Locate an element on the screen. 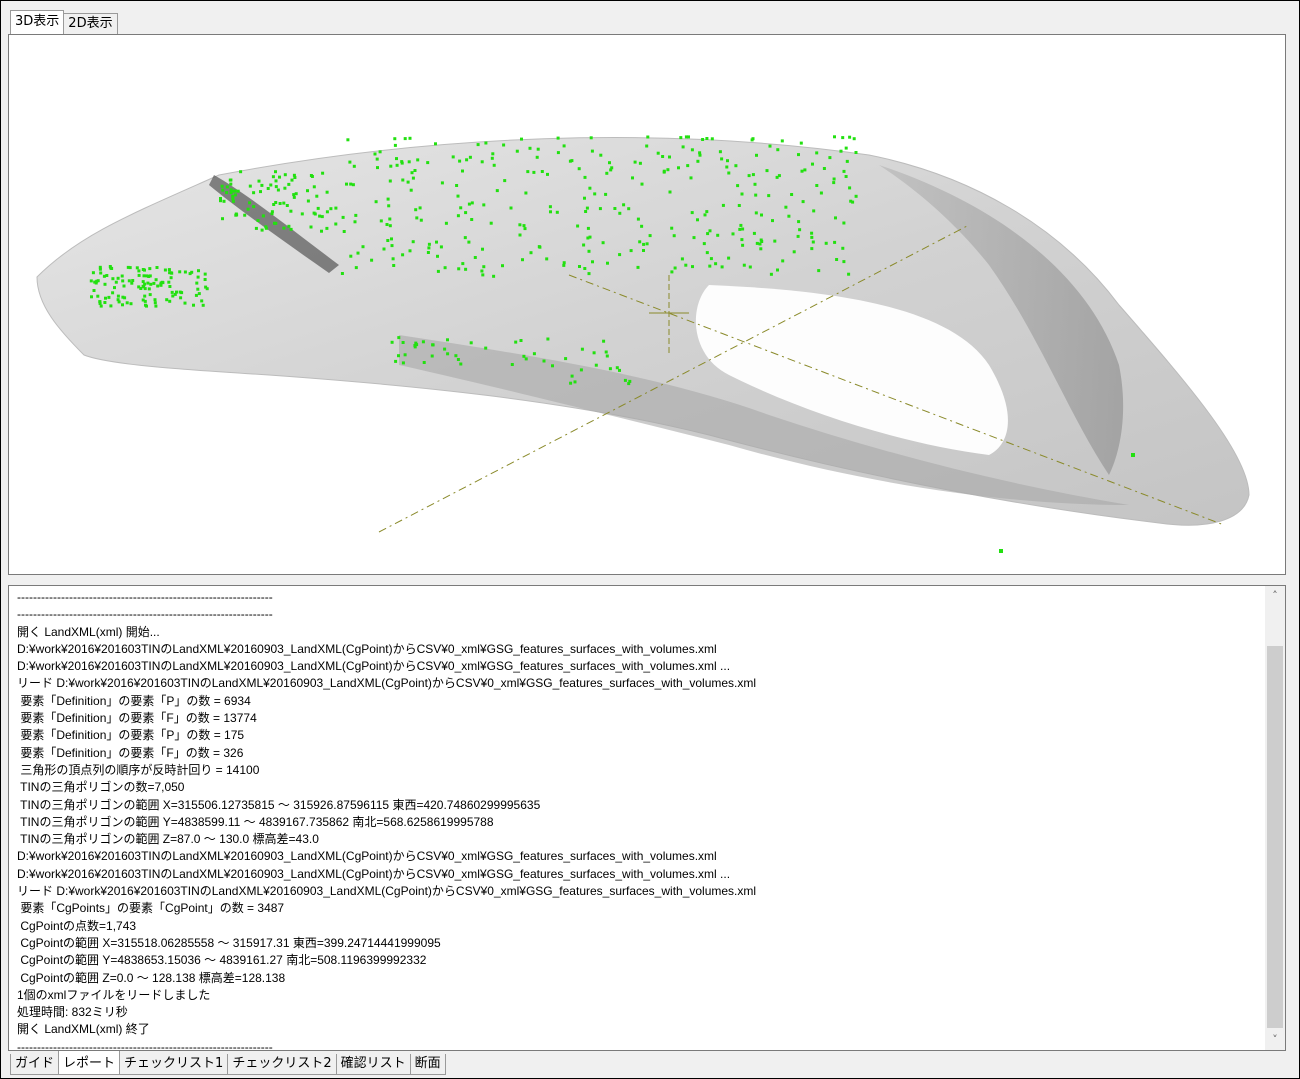  tab-report: レポート is located at coordinates (89, 1063).